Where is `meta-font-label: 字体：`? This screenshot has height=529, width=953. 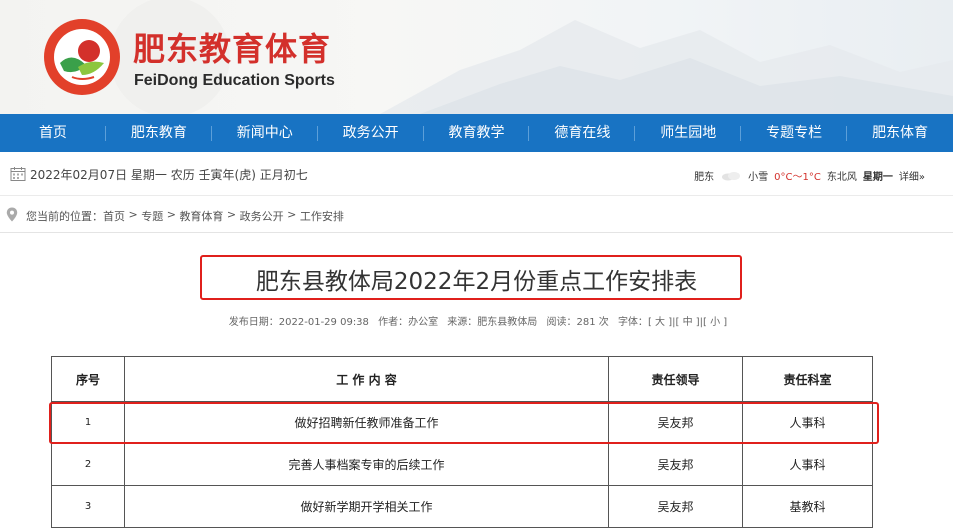 meta-font-label: 字体： is located at coordinates (632, 322).